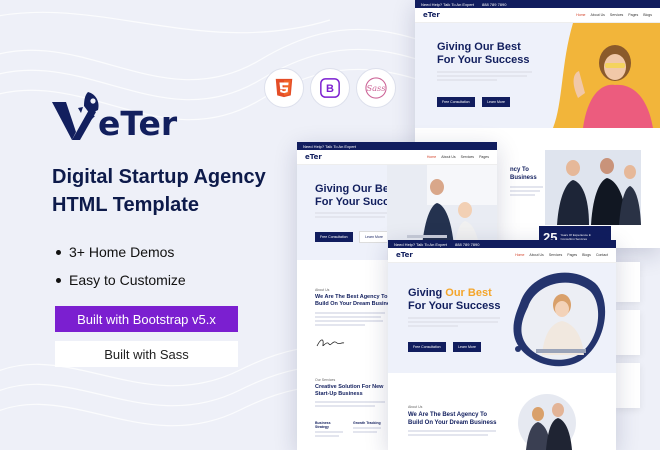  I want to click on html5-icon, so click(284, 88).